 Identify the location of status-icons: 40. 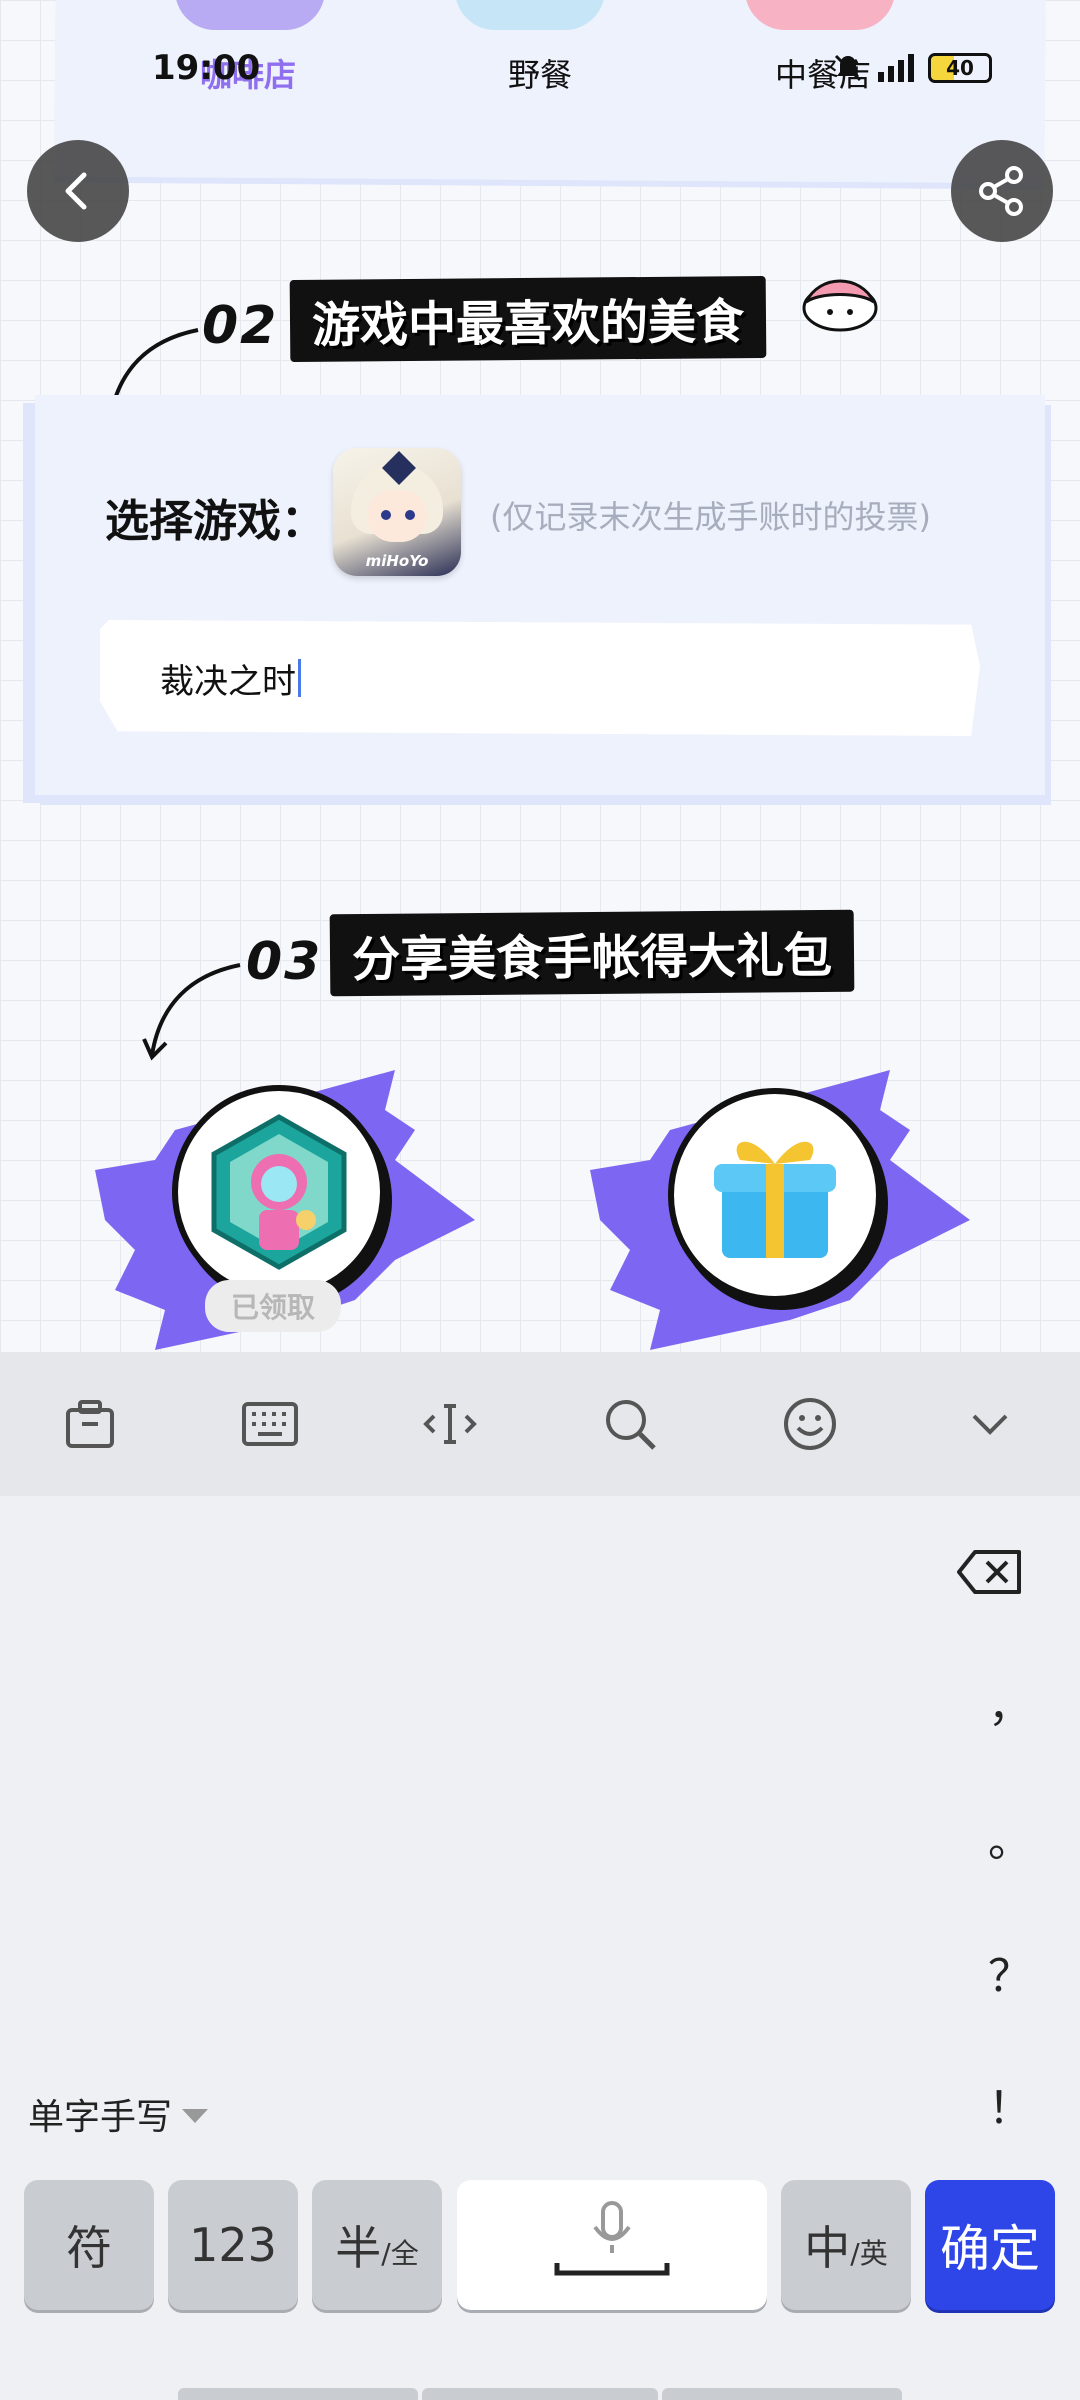
(912, 68).